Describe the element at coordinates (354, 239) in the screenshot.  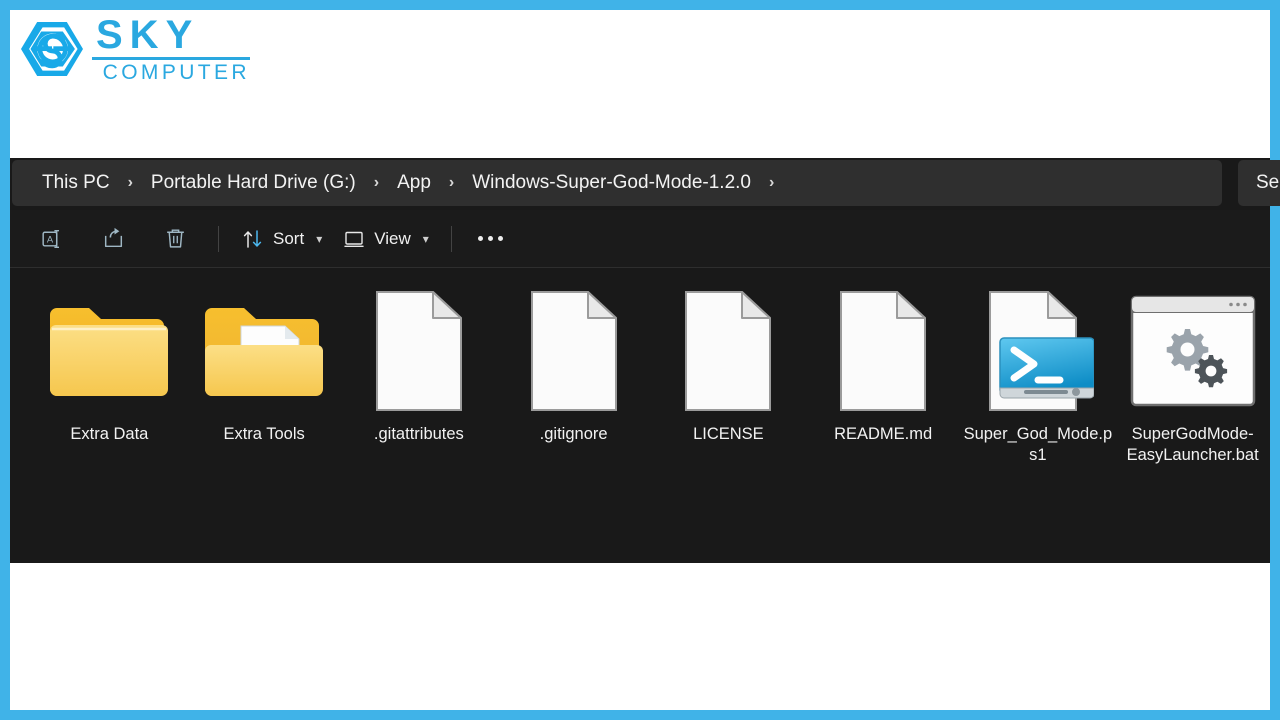
I see `view-icon` at that location.